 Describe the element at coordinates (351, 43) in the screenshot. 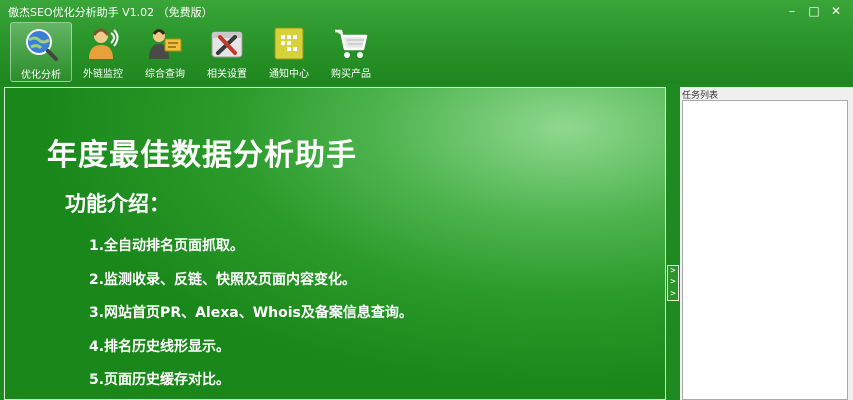

I see `shopping-cart-icon` at that location.